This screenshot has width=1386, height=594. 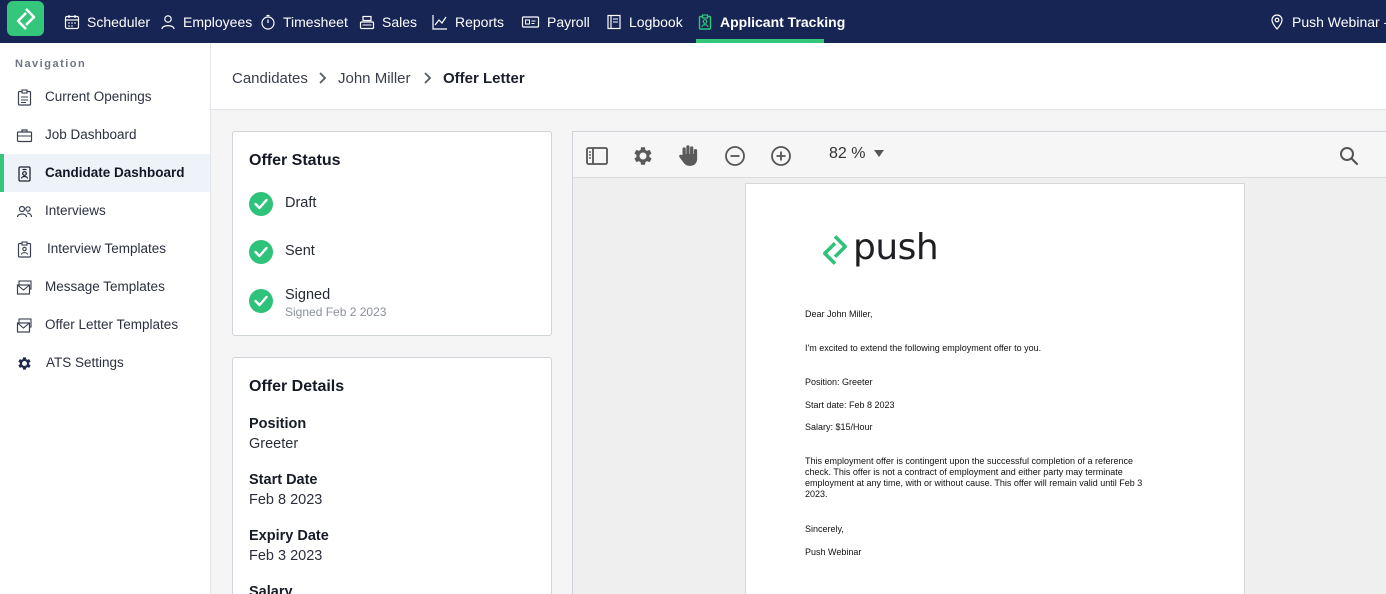 I want to click on chart-line-icon, so click(x=439, y=22).